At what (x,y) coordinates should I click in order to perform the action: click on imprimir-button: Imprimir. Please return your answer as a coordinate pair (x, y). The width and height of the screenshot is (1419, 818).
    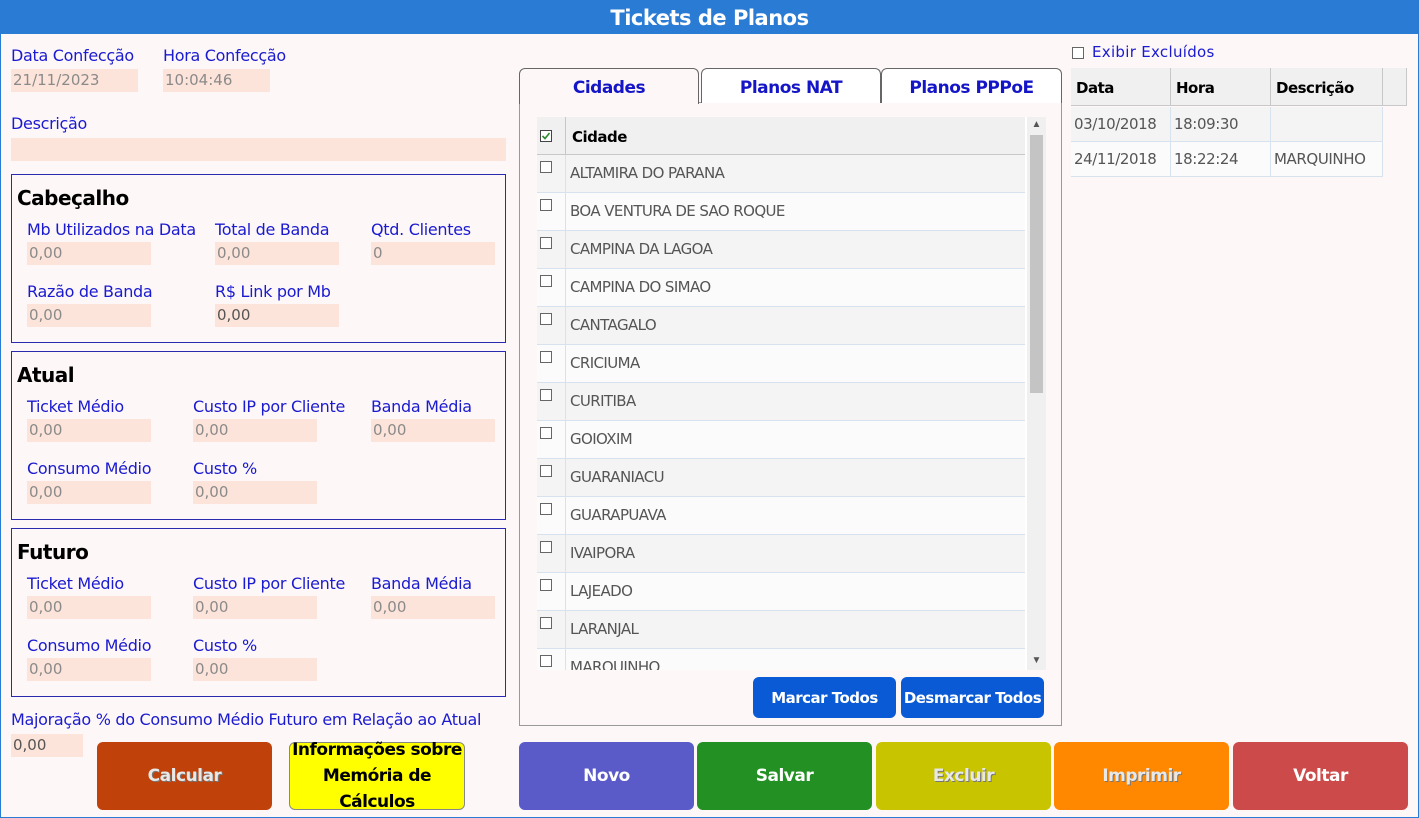
    Looking at the image, I should click on (1141, 776).